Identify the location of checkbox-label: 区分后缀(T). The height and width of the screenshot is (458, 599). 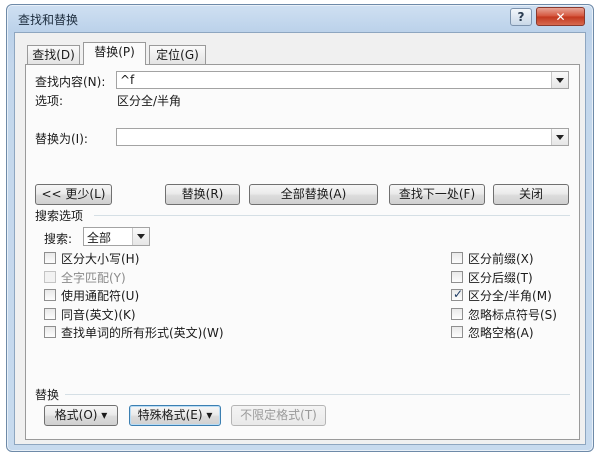
(500, 277).